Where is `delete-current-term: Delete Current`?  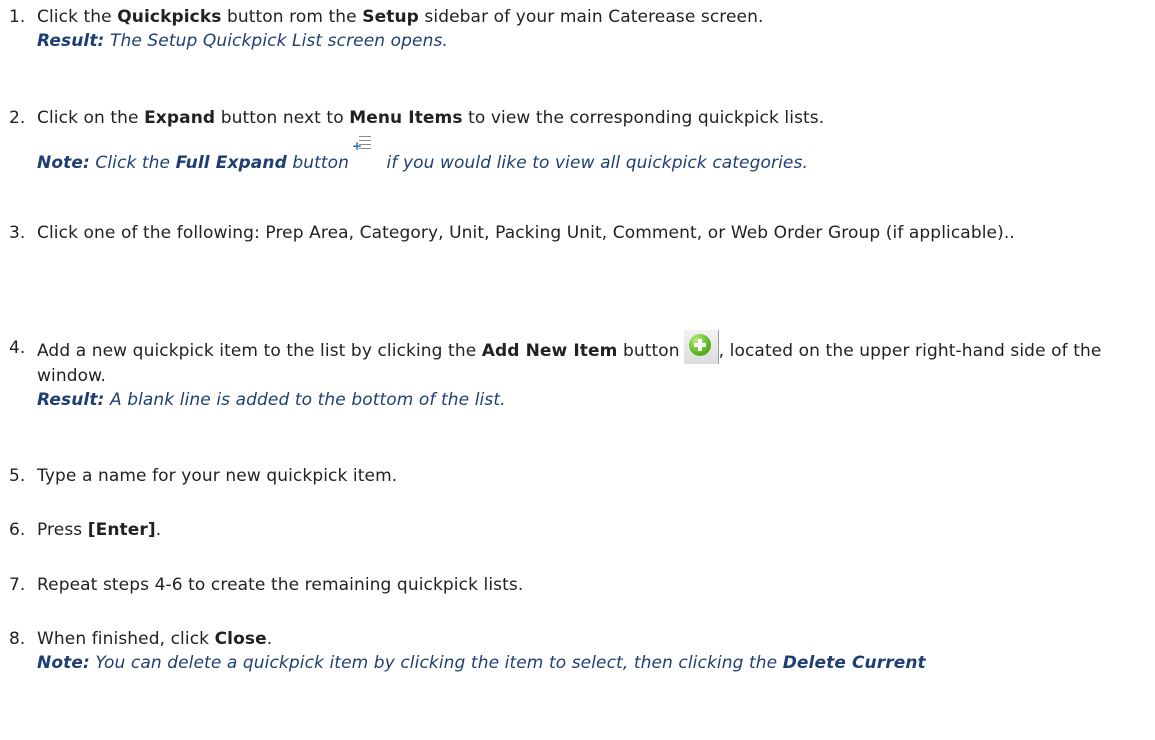 delete-current-term: Delete Current is located at coordinates (854, 663).